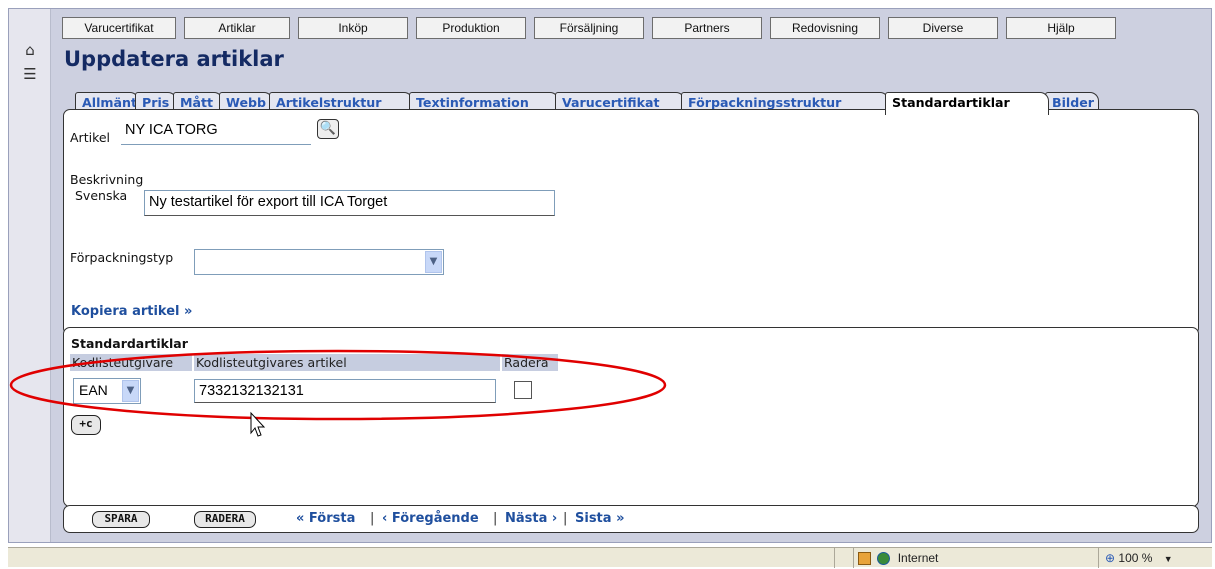  I want to click on add-row-button: +c, so click(86, 425).